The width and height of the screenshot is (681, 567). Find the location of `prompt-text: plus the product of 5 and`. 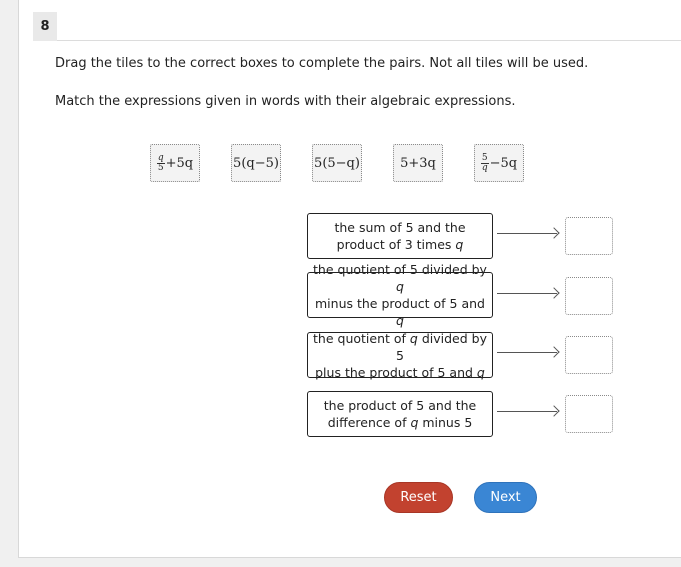

prompt-text: plus the product of 5 and is located at coordinates (396, 372).